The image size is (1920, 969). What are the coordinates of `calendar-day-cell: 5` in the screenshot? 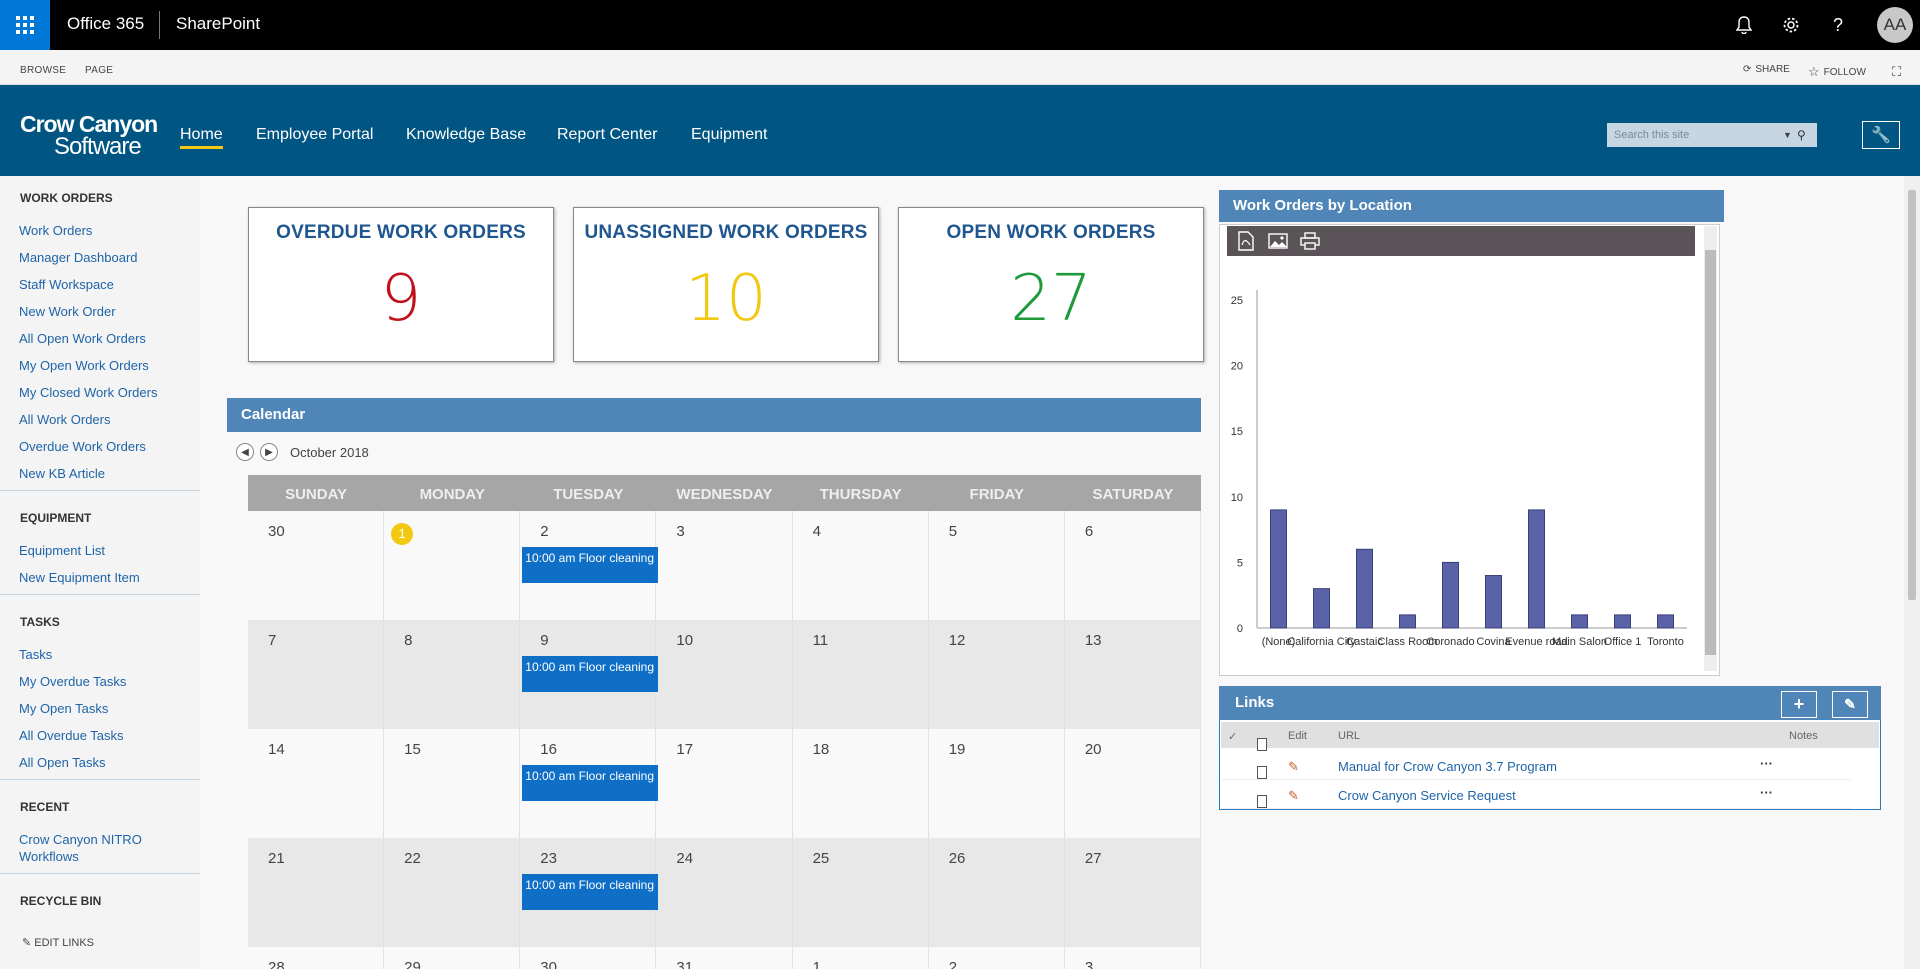 It's located at (997, 565).